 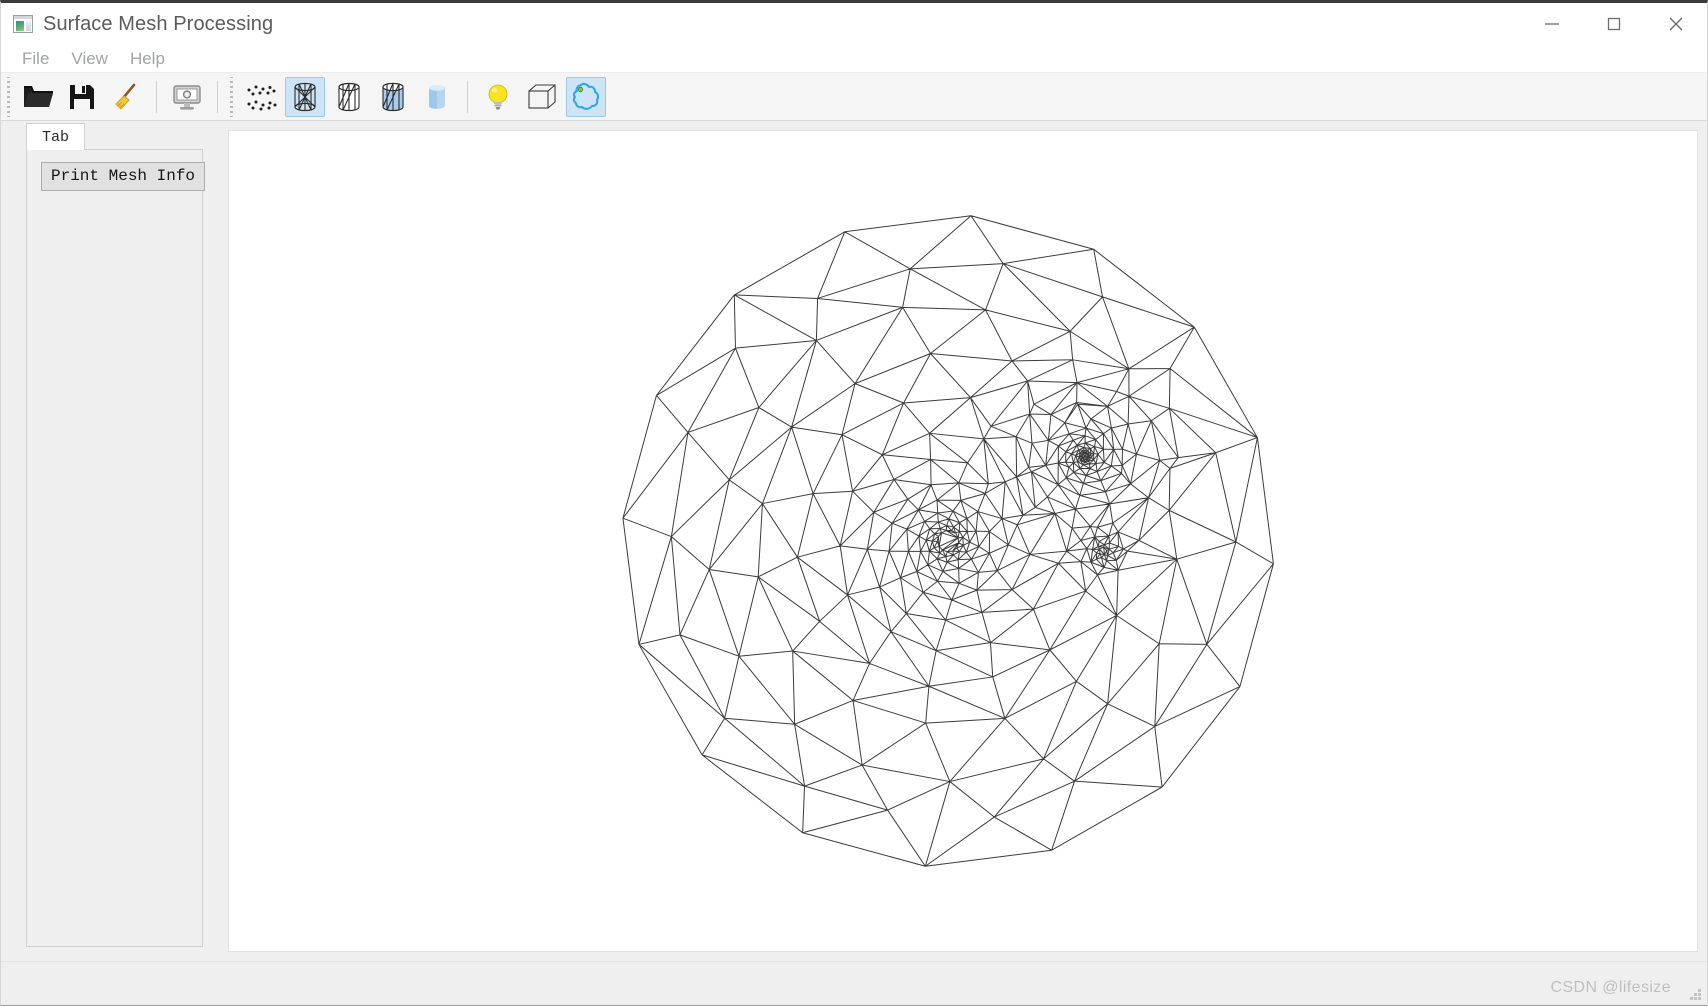 I want to click on watermark-label: CSDN @lifesize, so click(x=1610, y=987).